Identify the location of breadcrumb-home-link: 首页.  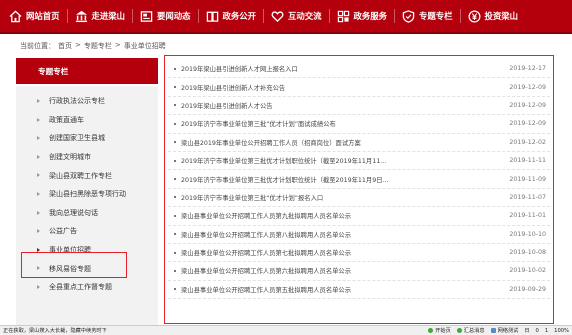
(65, 46).